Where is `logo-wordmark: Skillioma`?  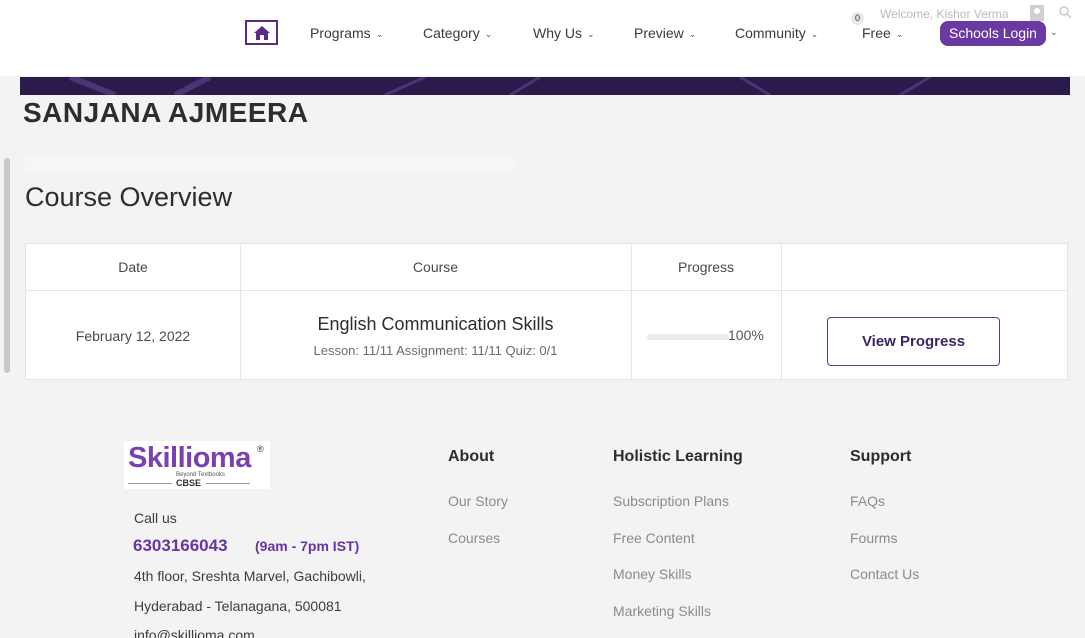 logo-wordmark: Skillioma is located at coordinates (189, 458).